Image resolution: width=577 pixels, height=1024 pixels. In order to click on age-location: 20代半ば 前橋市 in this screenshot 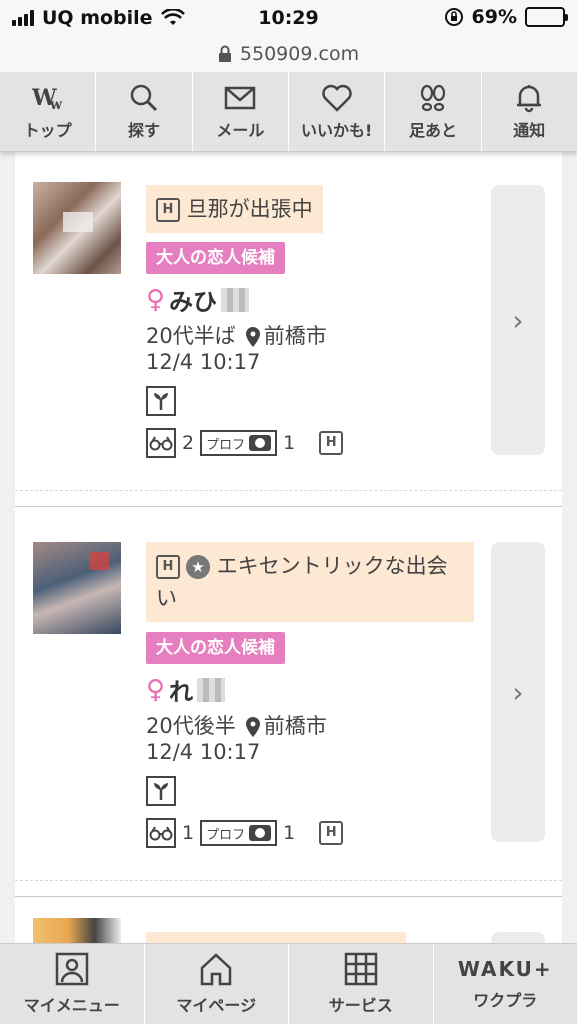, I will do `click(236, 335)`.